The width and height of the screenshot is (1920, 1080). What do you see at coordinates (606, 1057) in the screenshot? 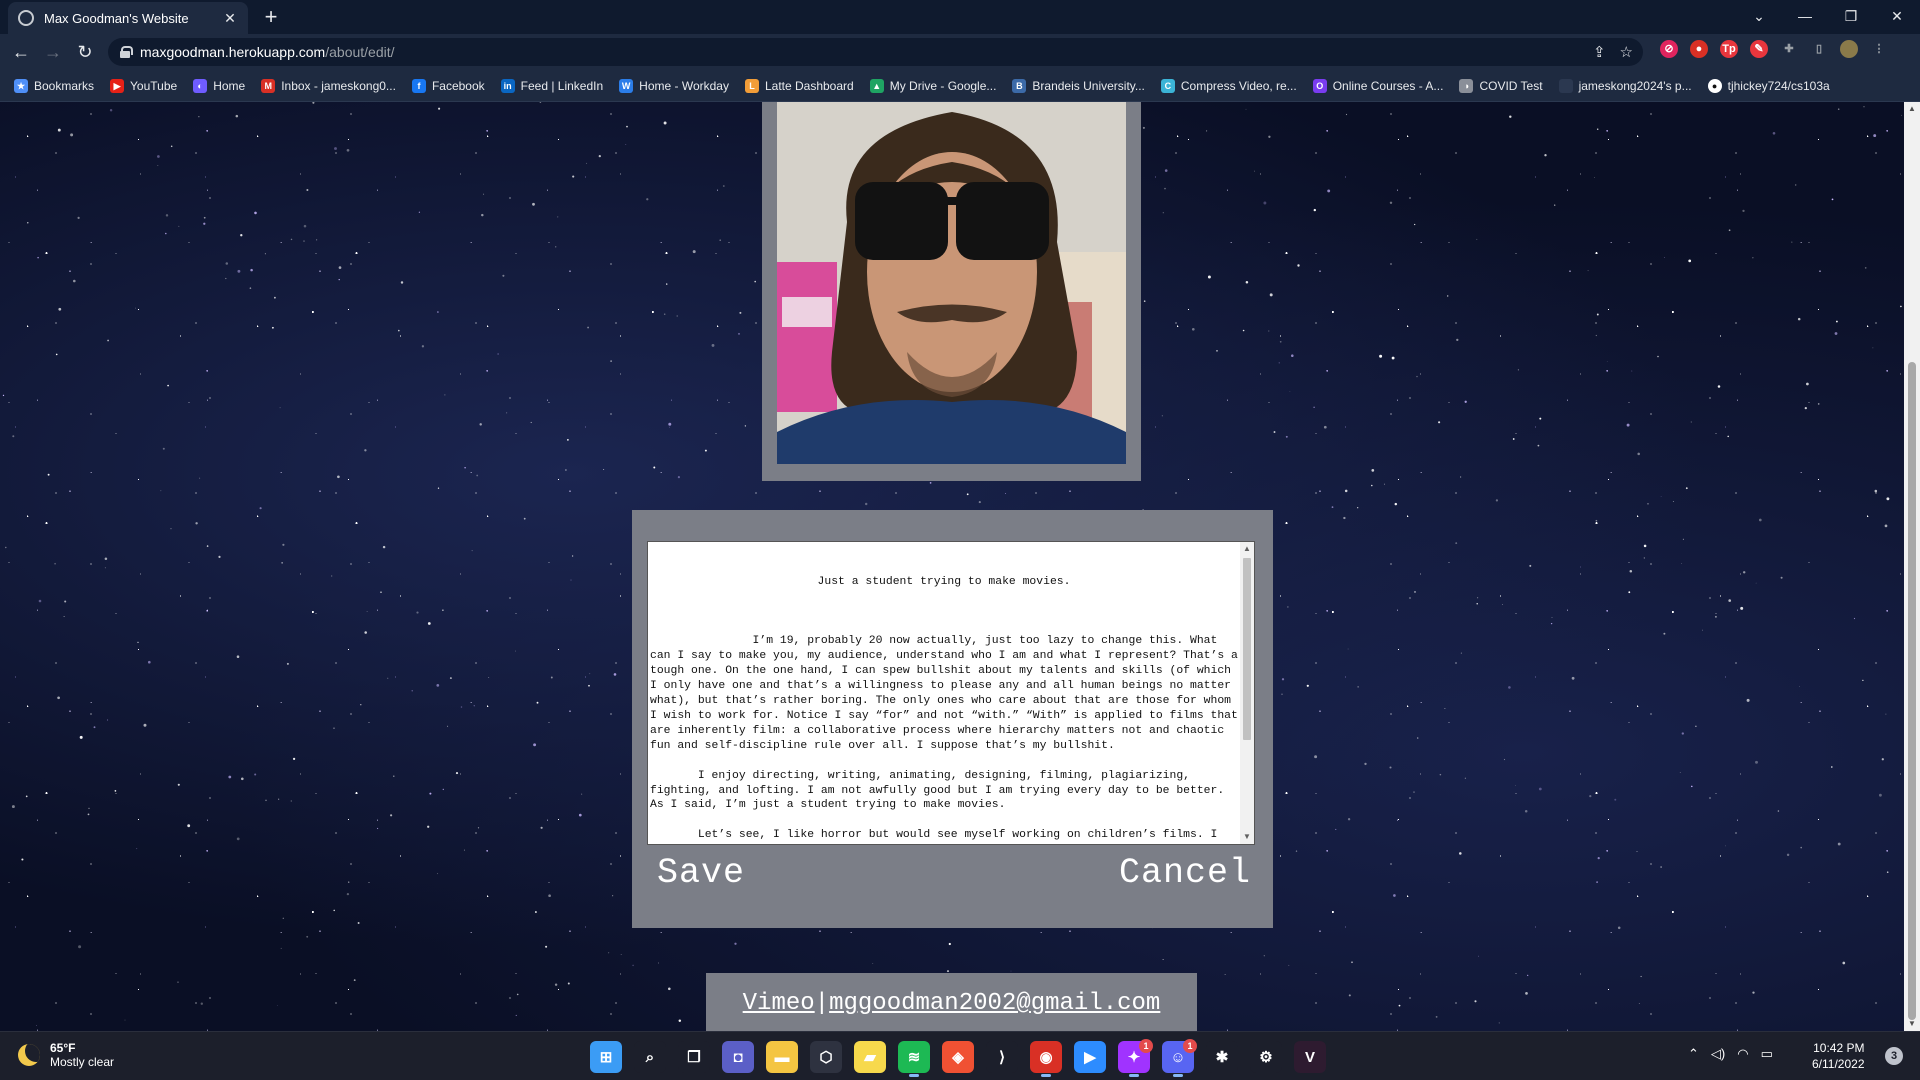
I see `start-icon: ⊞` at bounding box center [606, 1057].